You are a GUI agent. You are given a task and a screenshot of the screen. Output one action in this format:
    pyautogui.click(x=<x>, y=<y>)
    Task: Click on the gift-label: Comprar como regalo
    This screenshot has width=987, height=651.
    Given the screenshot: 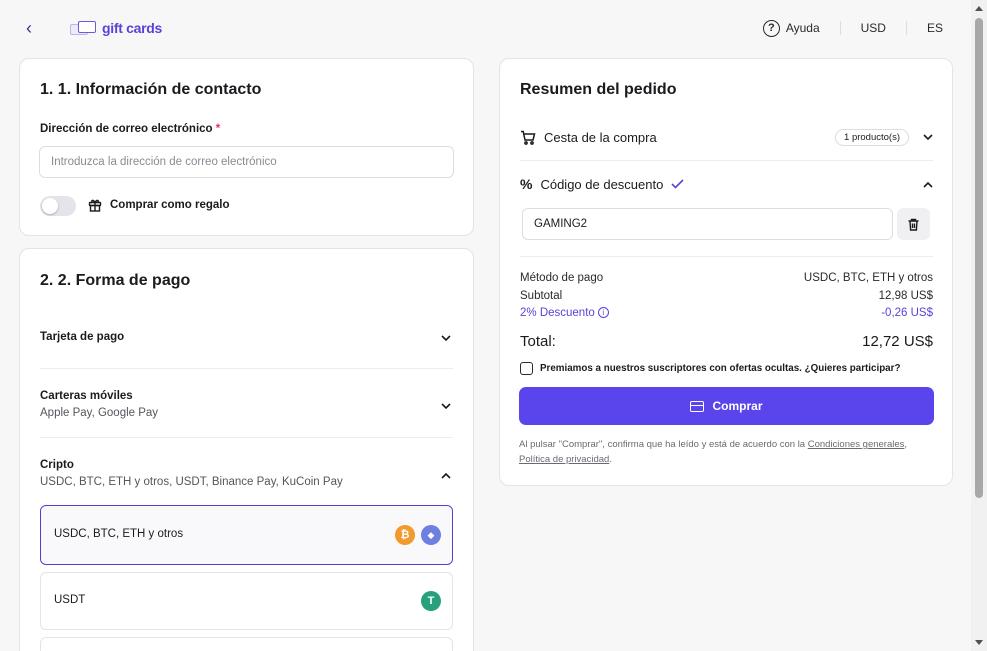 What is the action you would take?
    pyautogui.click(x=170, y=205)
    